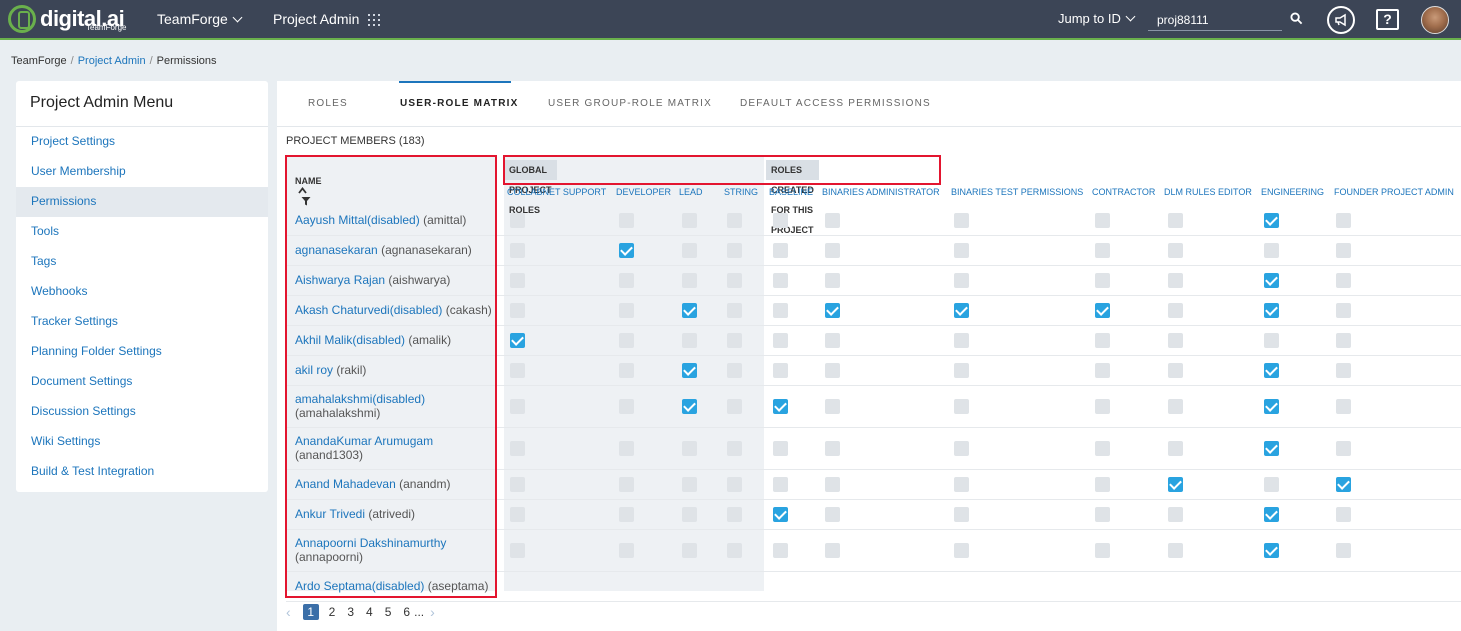 Image resolution: width=1461 pixels, height=631 pixels. Describe the element at coordinates (406, 612) in the screenshot. I see `page-6-button: 6` at that location.